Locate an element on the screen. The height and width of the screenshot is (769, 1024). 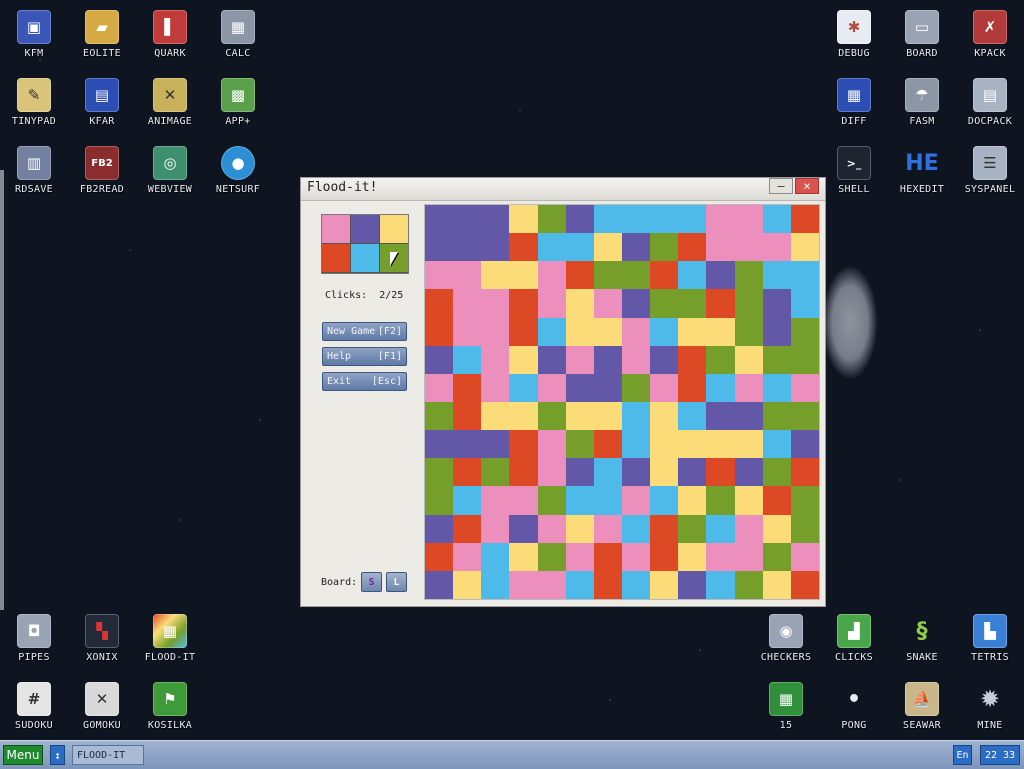
webview-desktop-icon: ◎ WEBVIEW is located at coordinates (170, 165).